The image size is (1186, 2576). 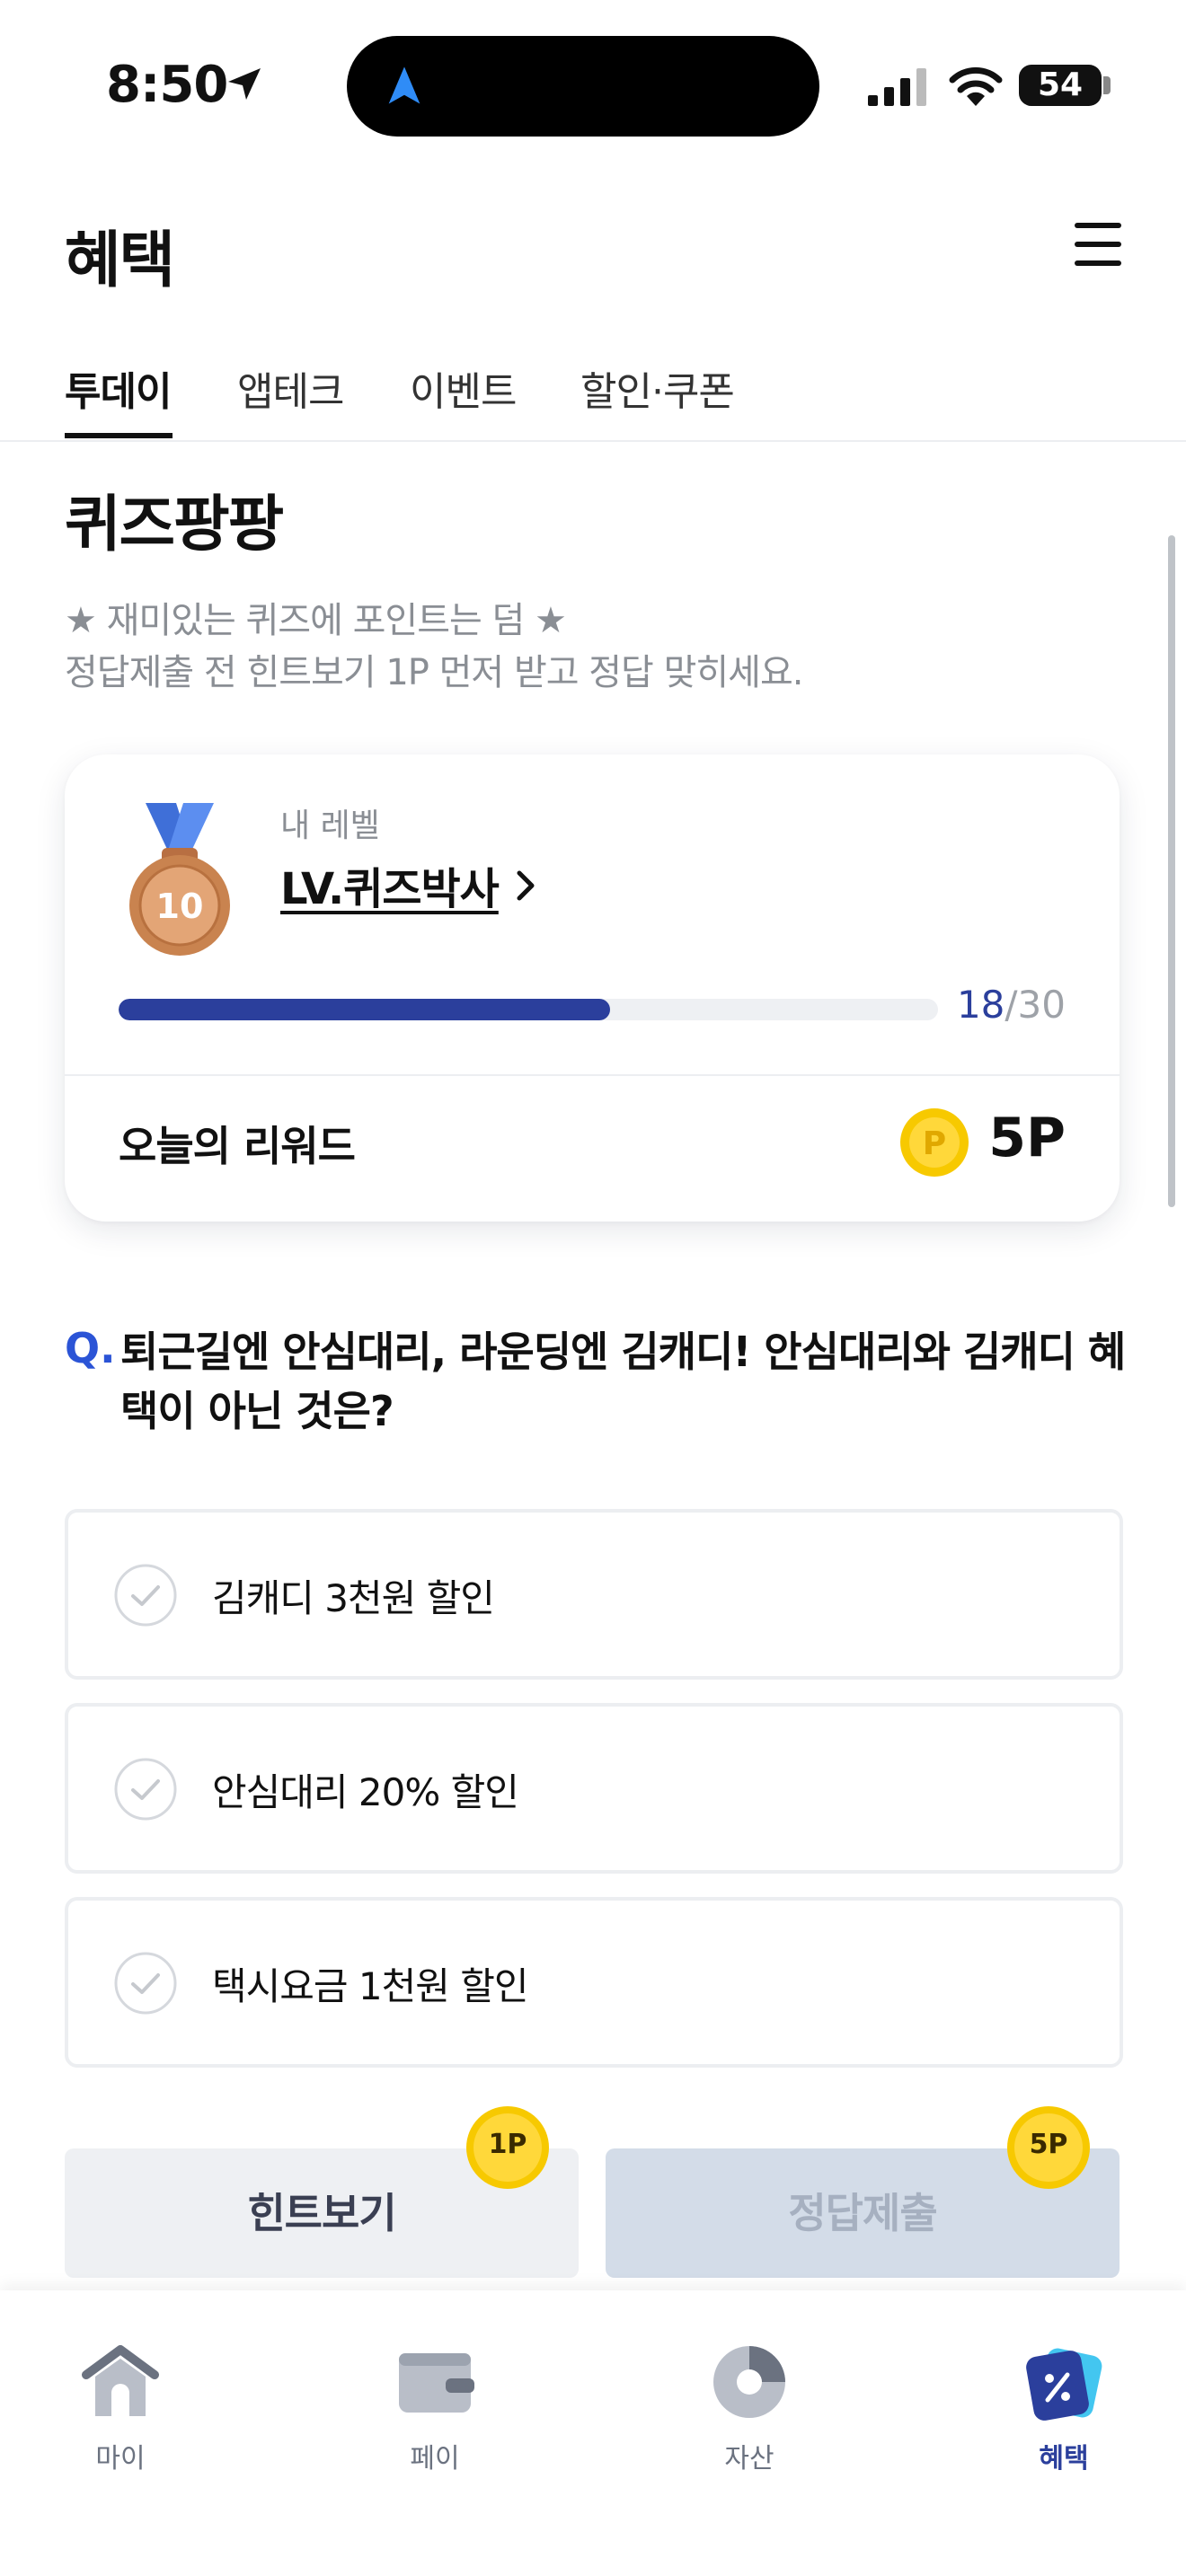 What do you see at coordinates (120, 2417) in the screenshot?
I see `nav-item-my: 마이` at bounding box center [120, 2417].